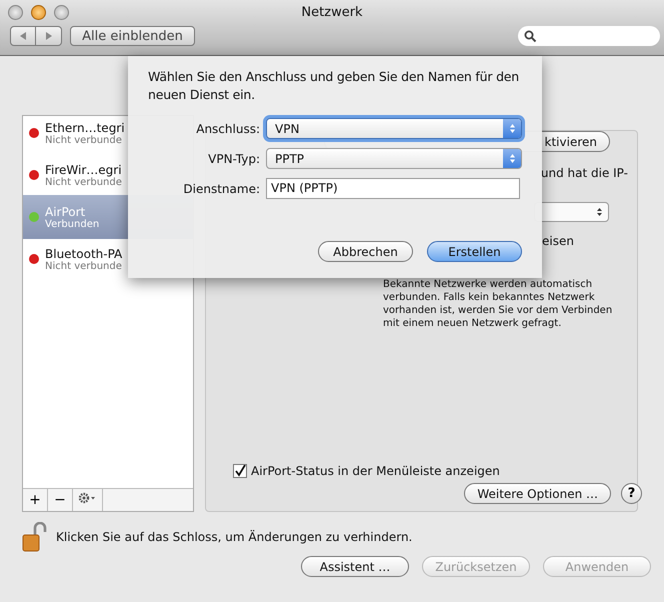 The image size is (664, 602). Describe the element at coordinates (83, 253) in the screenshot. I see `service-name: Bluetooth-PA` at that location.